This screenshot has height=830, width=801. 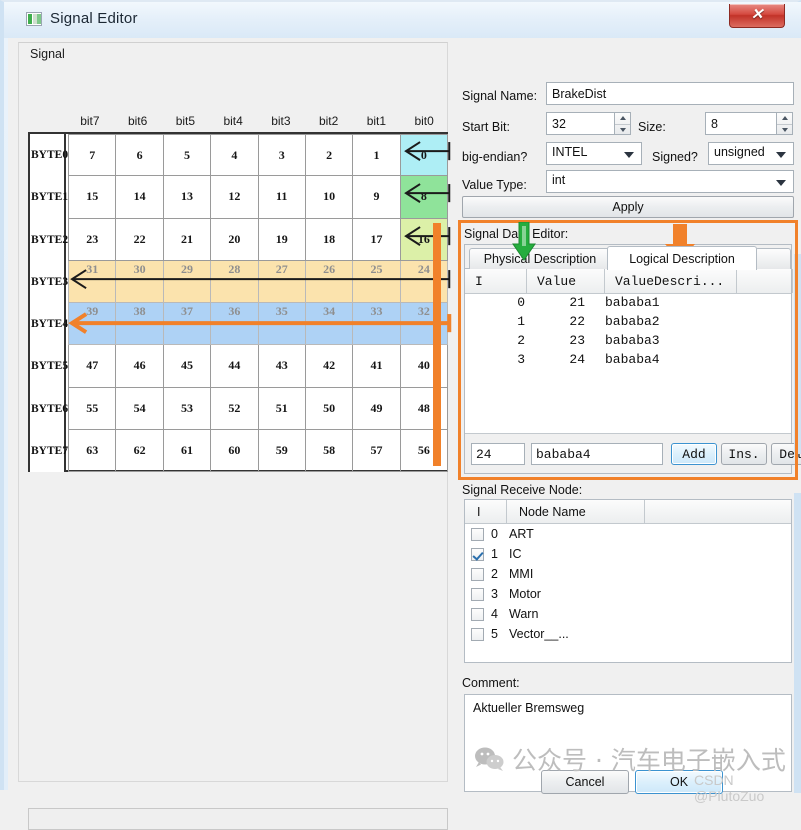 What do you see at coordinates (785, 123) in the screenshot?
I see `size-stepper` at bounding box center [785, 123].